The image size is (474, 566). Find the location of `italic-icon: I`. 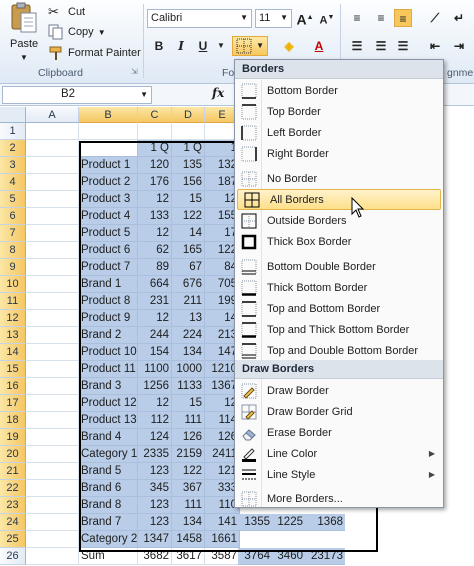

italic-icon: I is located at coordinates (181, 46).